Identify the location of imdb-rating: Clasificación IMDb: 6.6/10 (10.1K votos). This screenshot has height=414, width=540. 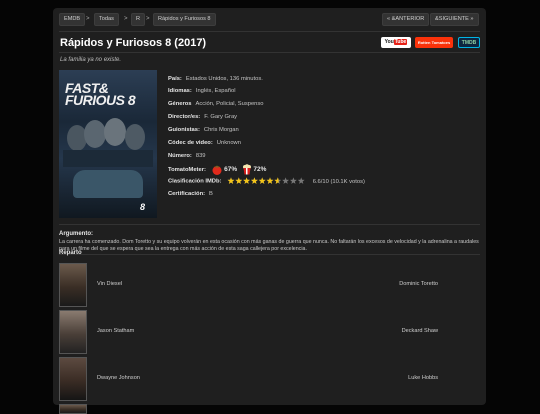
(266, 181).